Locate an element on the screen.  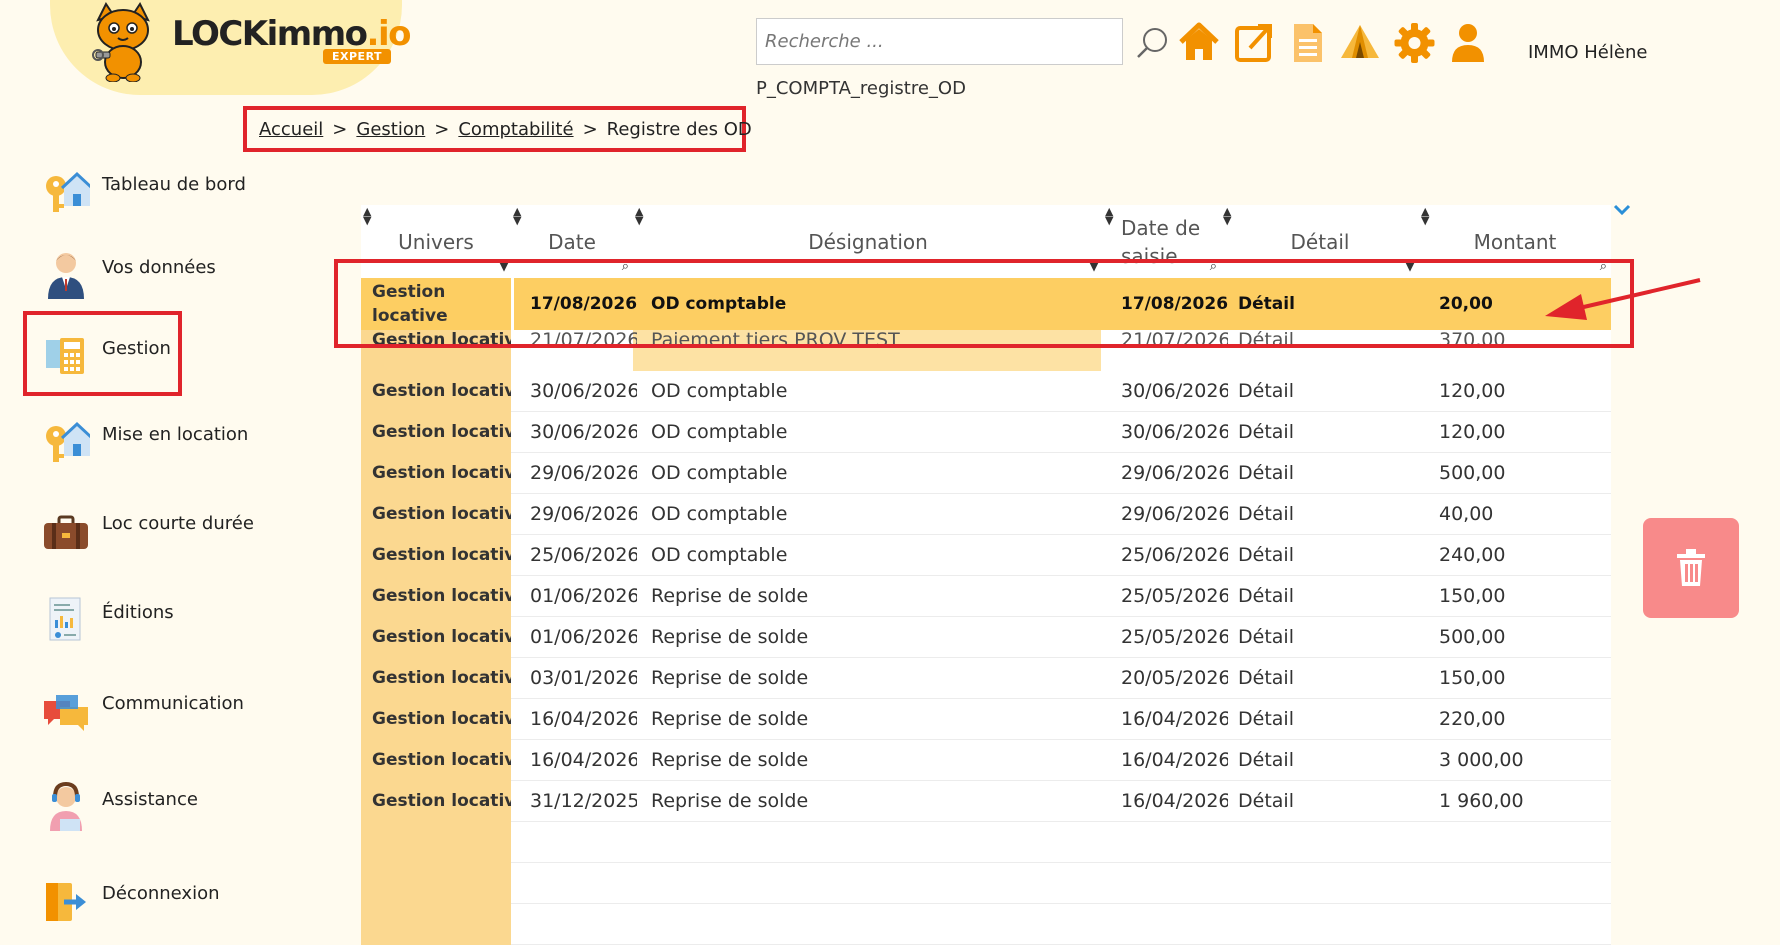
chevron-down-icon is located at coordinates (1622, 210).